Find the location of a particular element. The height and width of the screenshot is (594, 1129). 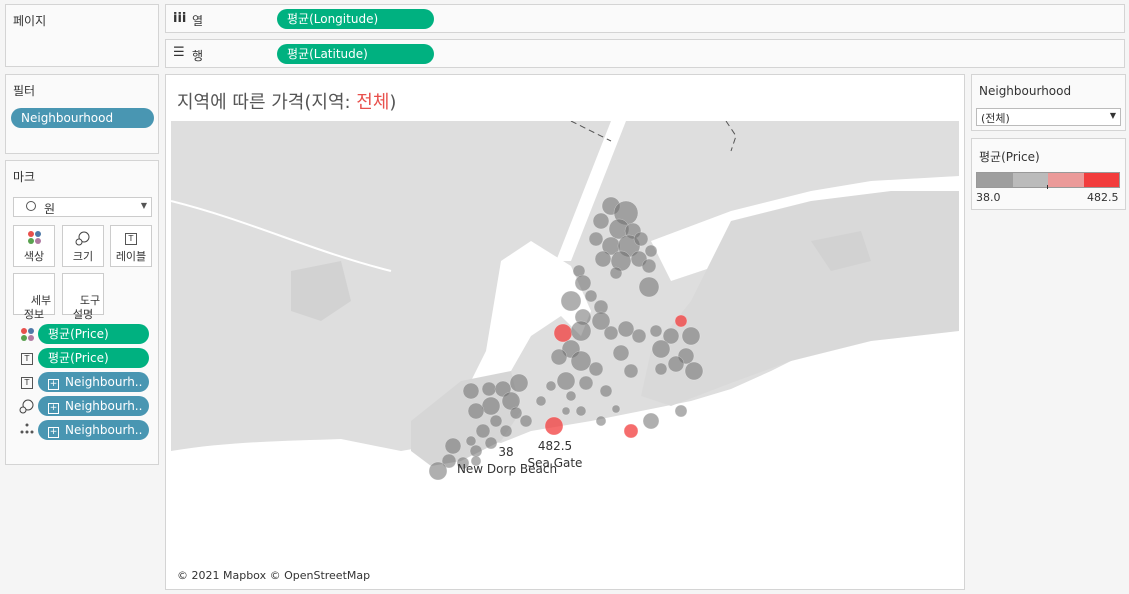

detail-button: 세부 정보 is located at coordinates (34, 297).